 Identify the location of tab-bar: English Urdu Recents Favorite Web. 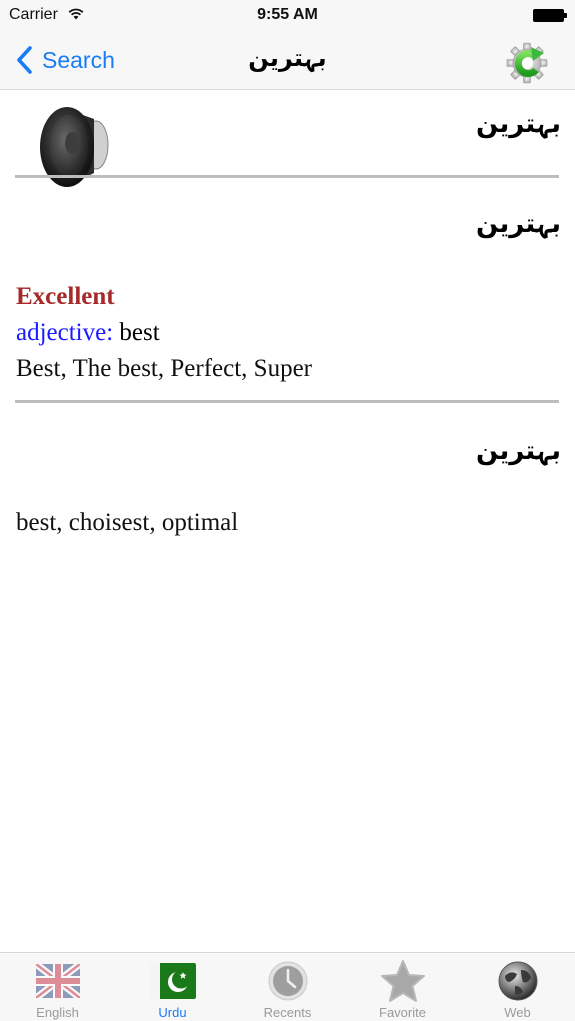
(287, 986).